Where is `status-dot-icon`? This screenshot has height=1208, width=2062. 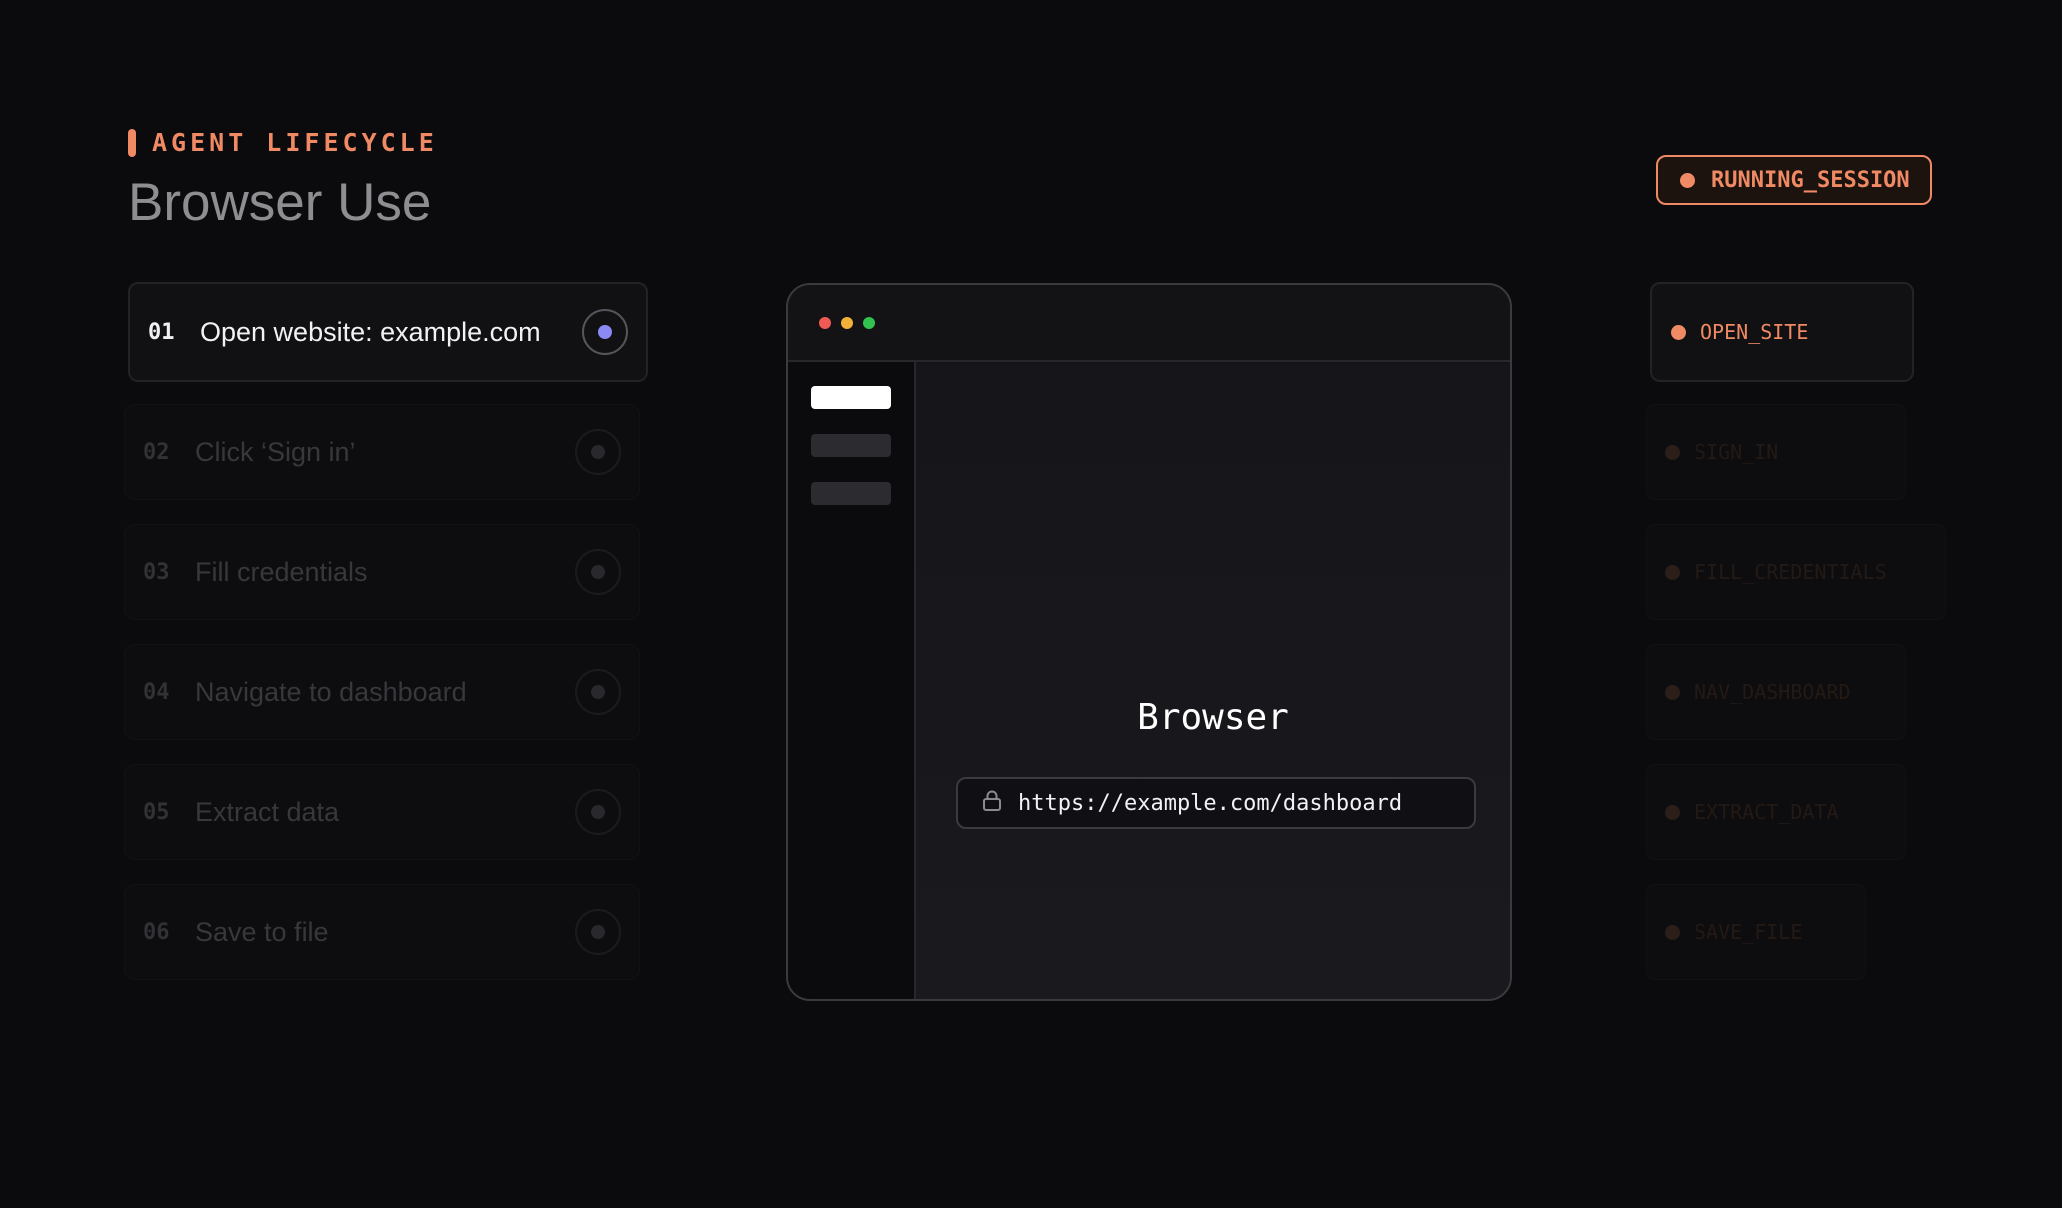
status-dot-icon is located at coordinates (1687, 180).